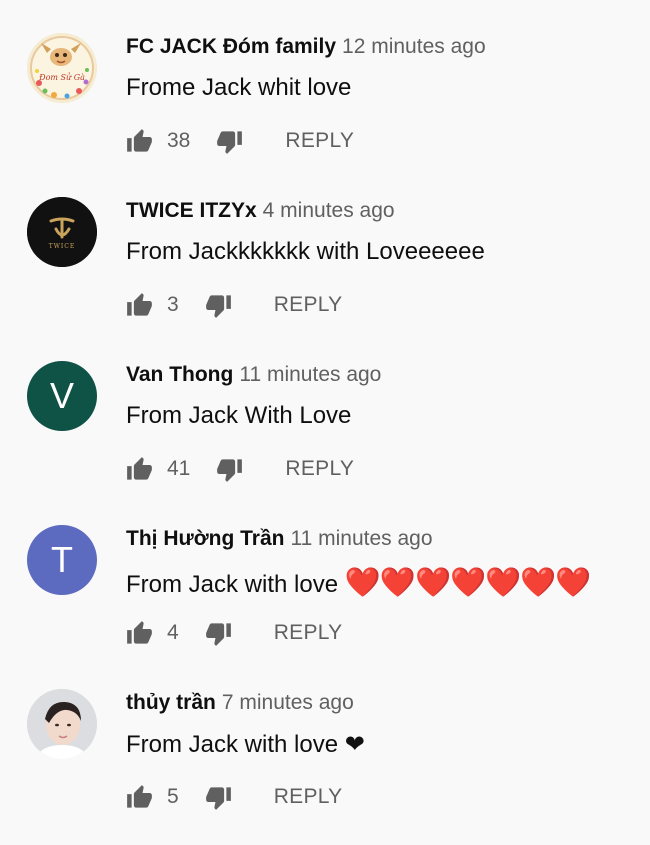 The height and width of the screenshot is (845, 650). What do you see at coordinates (171, 702) in the screenshot?
I see `author-name: thủy trần` at bounding box center [171, 702].